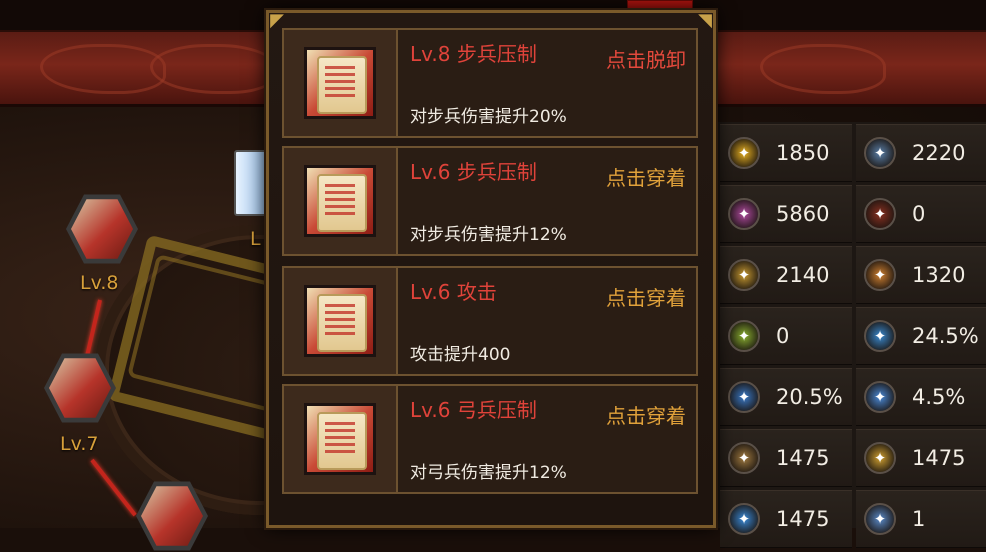 This screenshot has height=552, width=986. I want to click on strike-icon: ✦, so click(744, 275).